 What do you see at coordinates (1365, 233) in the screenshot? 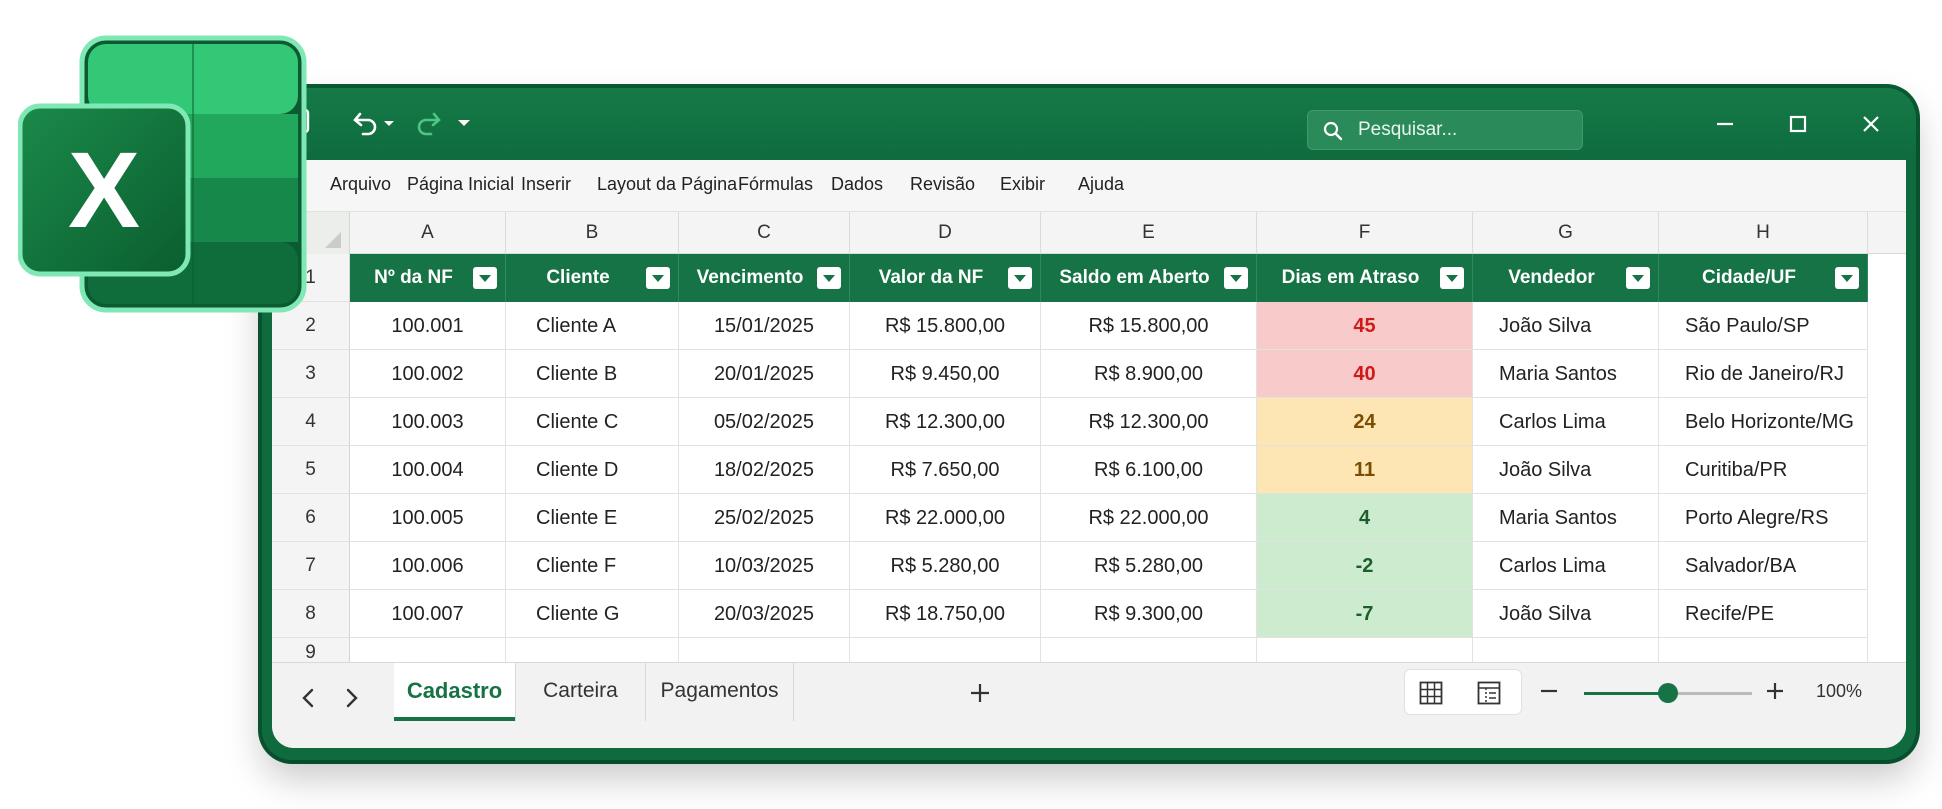
I see `column-header-5: F` at bounding box center [1365, 233].